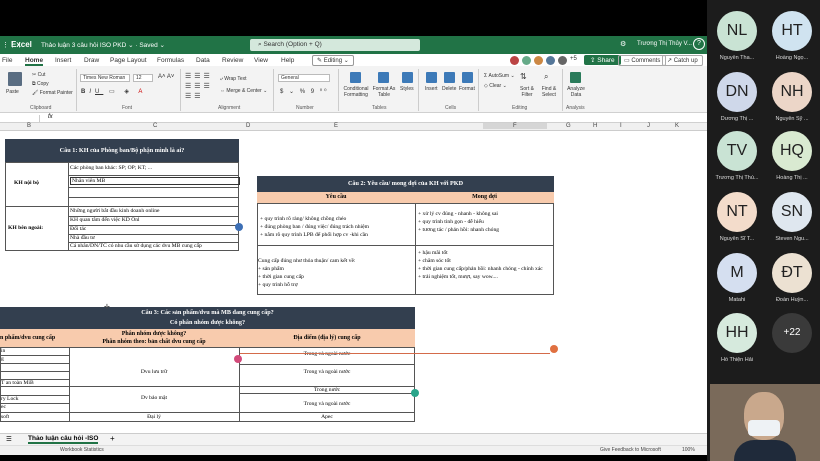  What do you see at coordinates (792, 335) in the screenshot?
I see `participant-tile: +22` at bounding box center [792, 335].